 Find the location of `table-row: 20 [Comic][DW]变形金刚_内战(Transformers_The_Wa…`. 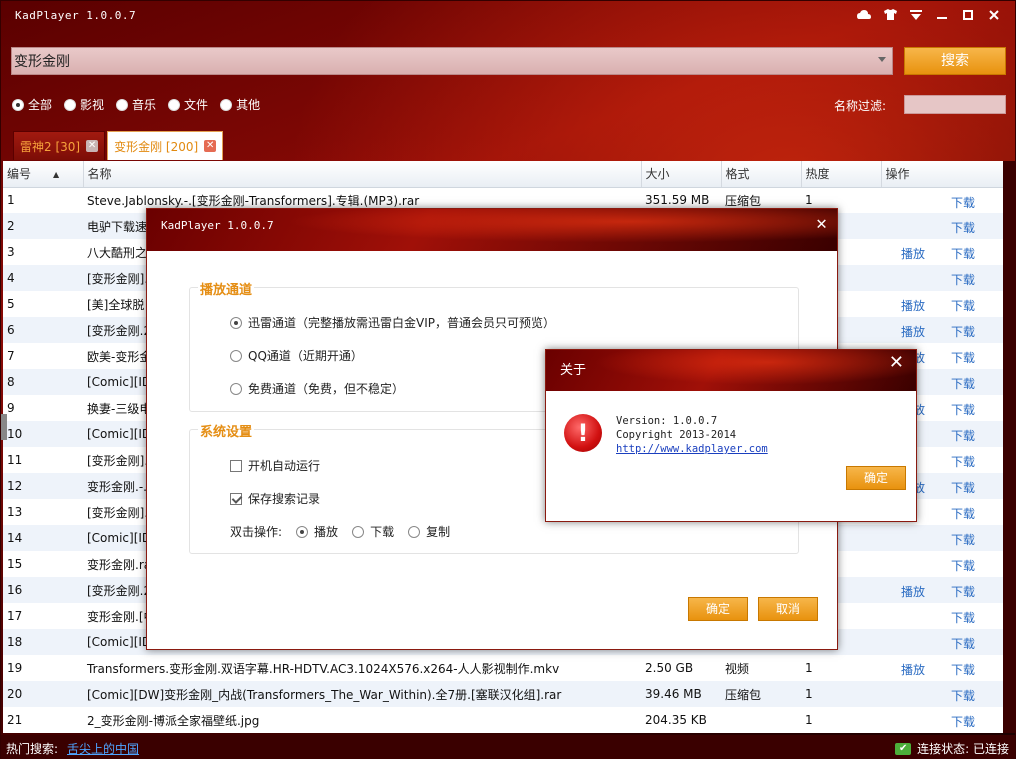

table-row: 20 [Comic][DW]变形金刚_内战(Transformers_The_Wa… is located at coordinates (503, 694).